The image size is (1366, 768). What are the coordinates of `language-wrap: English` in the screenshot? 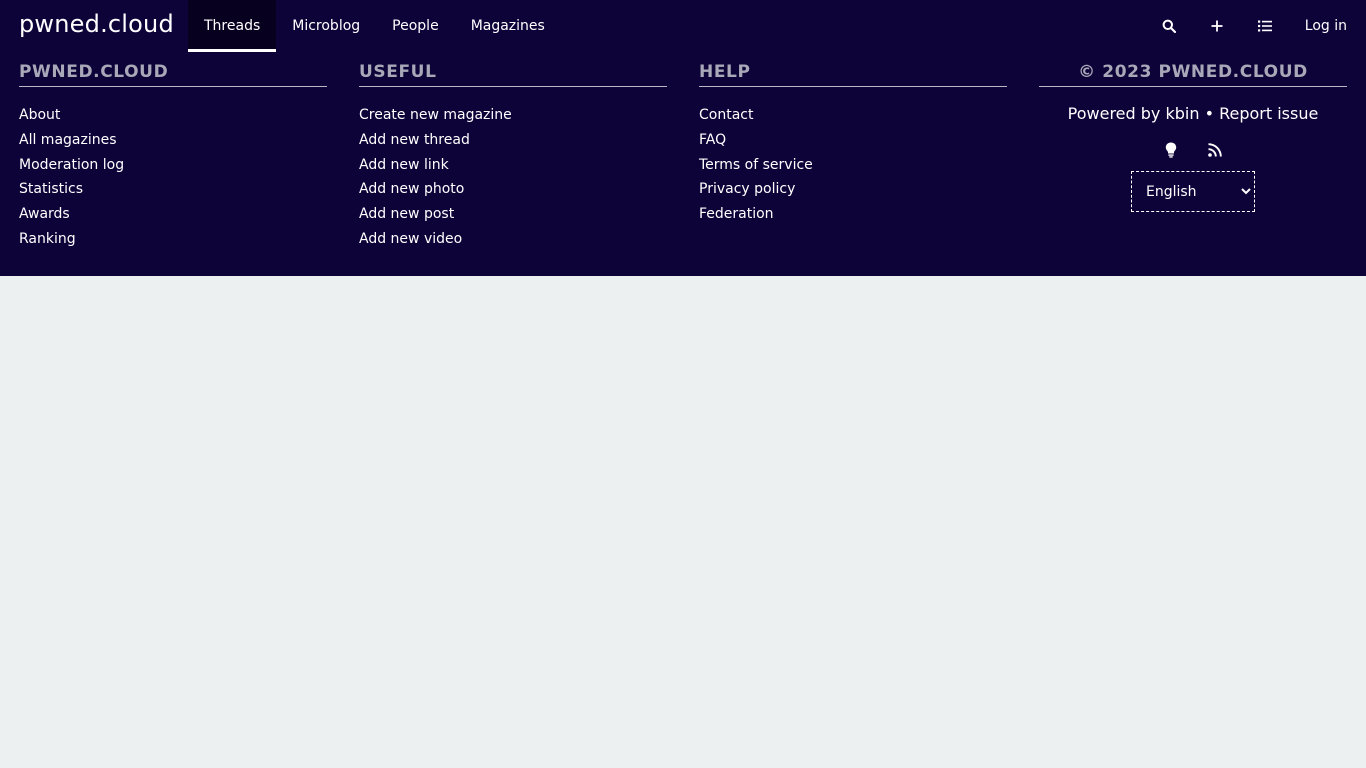 It's located at (1193, 191).